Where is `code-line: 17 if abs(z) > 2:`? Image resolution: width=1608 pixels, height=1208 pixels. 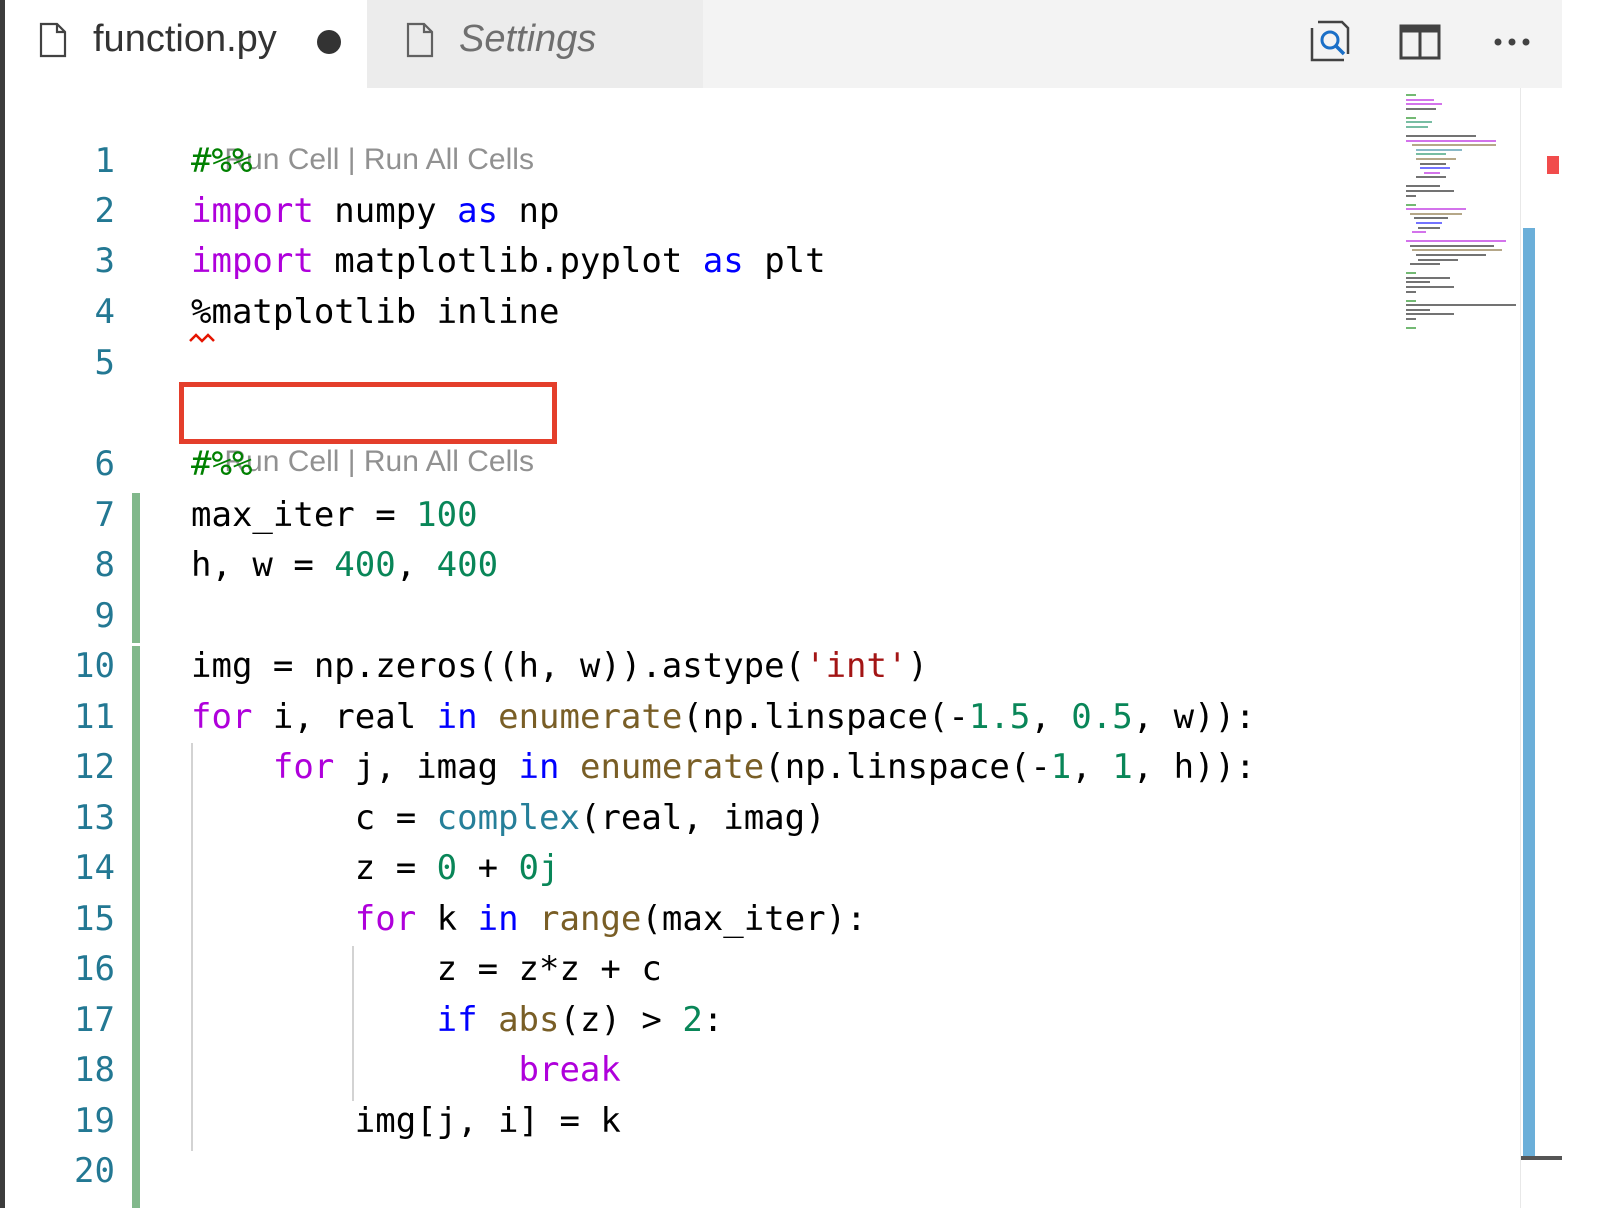
code-line: 17 if abs(z) > 2: is located at coordinates (703, 1020).